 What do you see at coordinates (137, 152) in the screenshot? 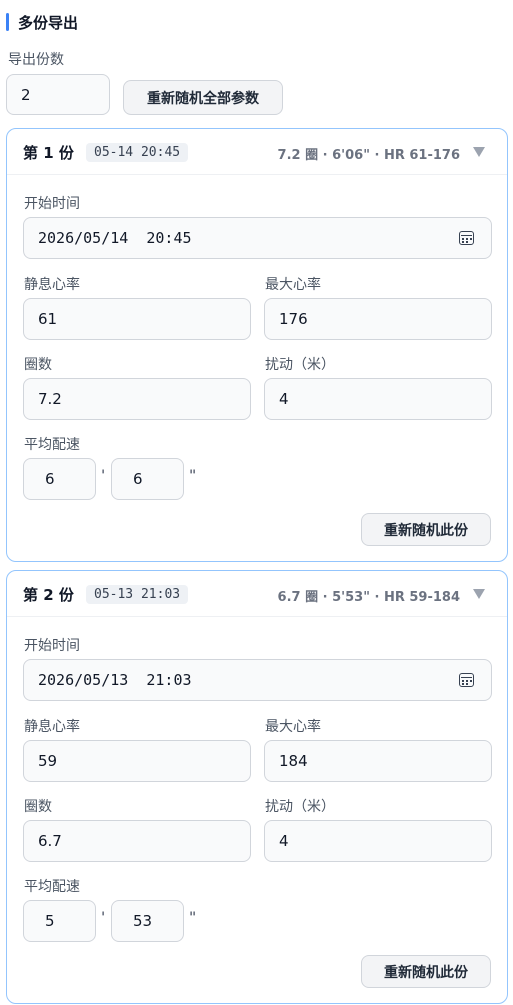
I see `time-badge: 05-14 20:45` at bounding box center [137, 152].